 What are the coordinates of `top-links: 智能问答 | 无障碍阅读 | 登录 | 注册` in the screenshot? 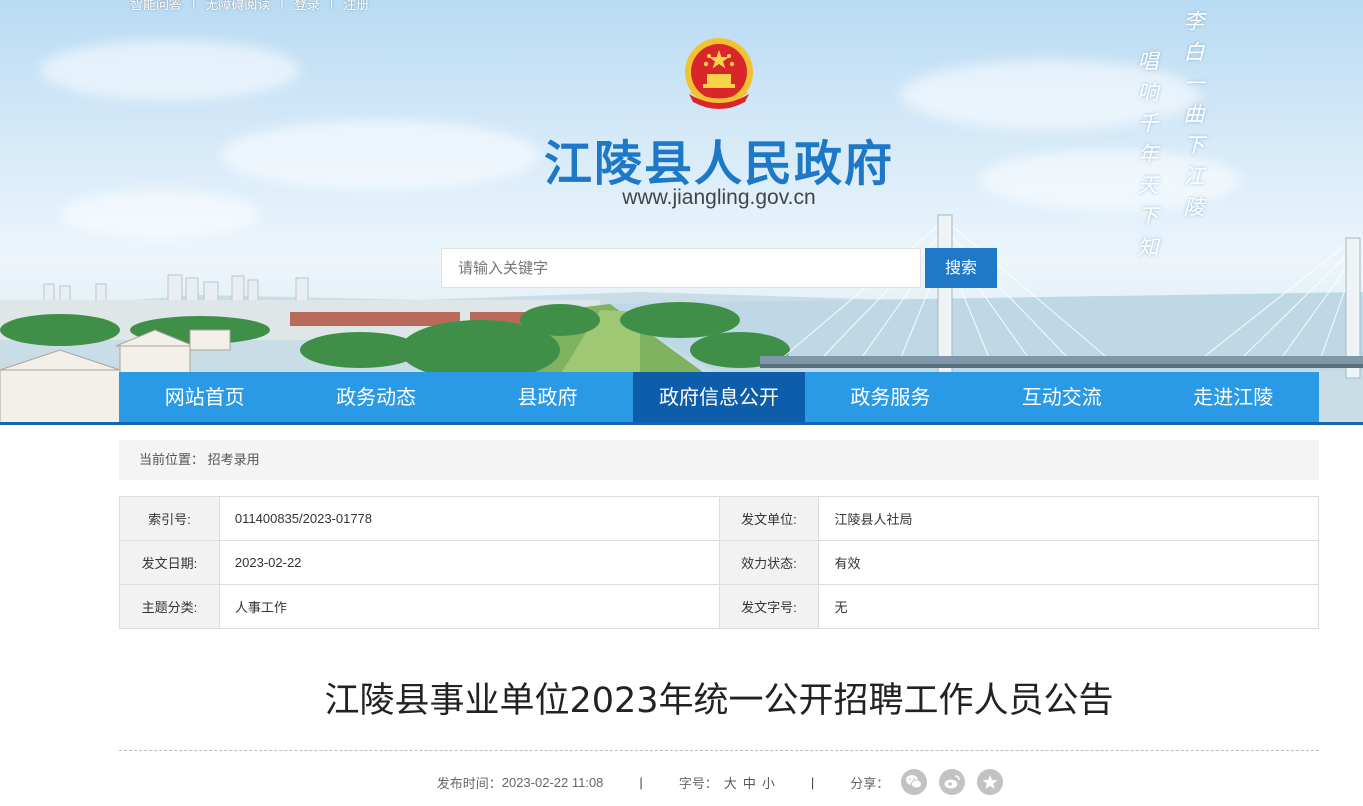 It's located at (249, 6).